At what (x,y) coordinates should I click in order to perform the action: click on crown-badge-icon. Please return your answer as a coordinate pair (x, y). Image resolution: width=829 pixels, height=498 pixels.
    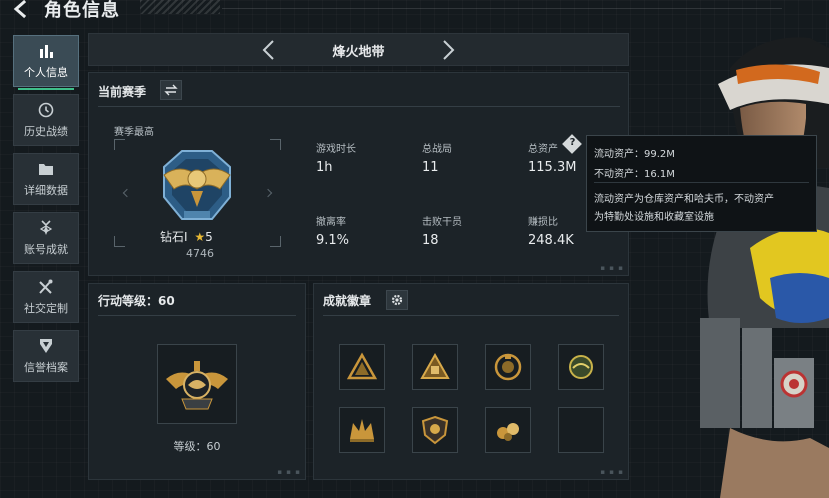
    Looking at the image, I should click on (362, 430).